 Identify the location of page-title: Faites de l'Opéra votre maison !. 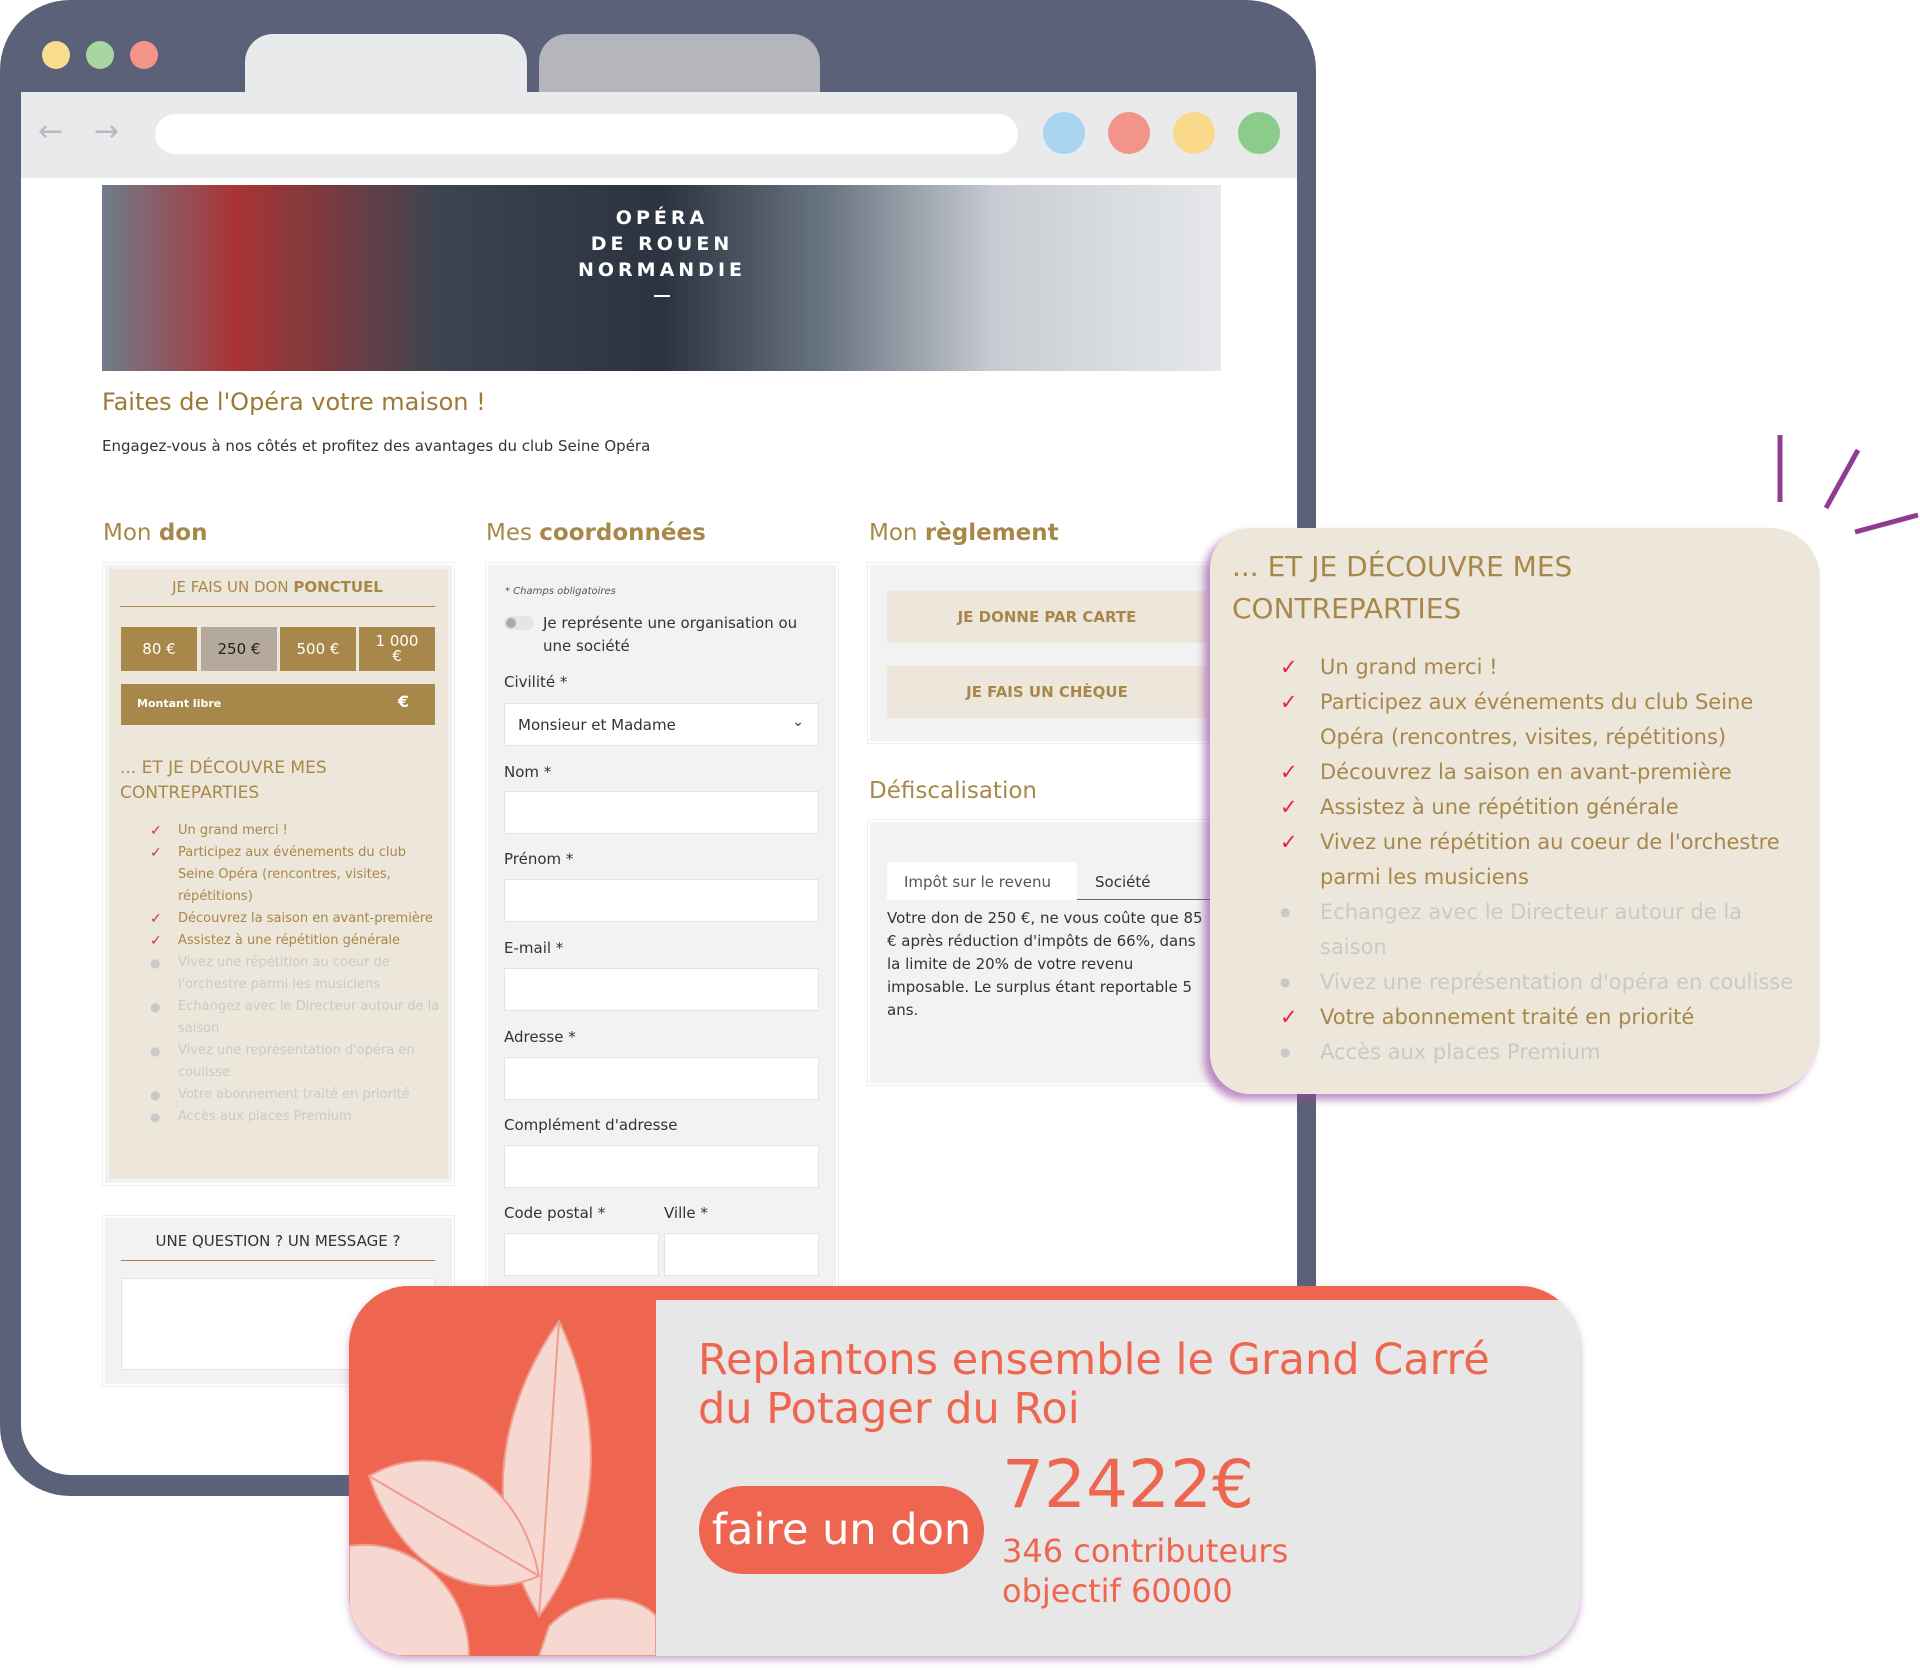
(294, 402).